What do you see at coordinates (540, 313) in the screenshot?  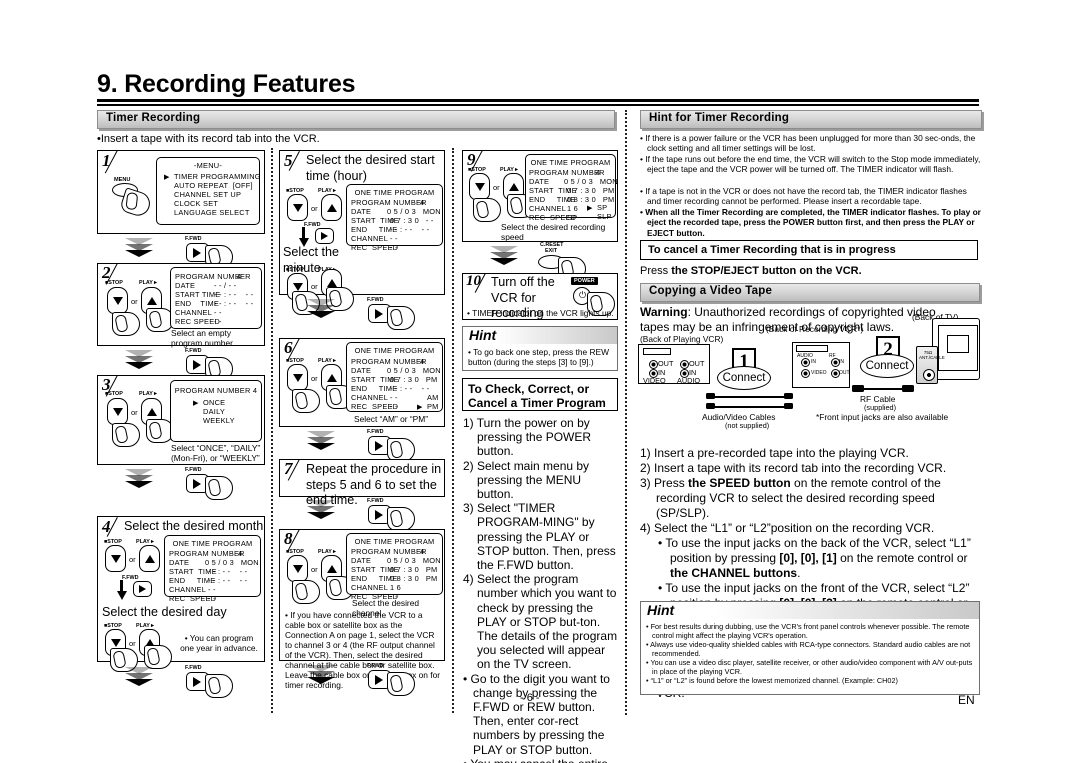 I see `step-10-note: • TIMER indicator on the VCR lights up.` at bounding box center [540, 313].